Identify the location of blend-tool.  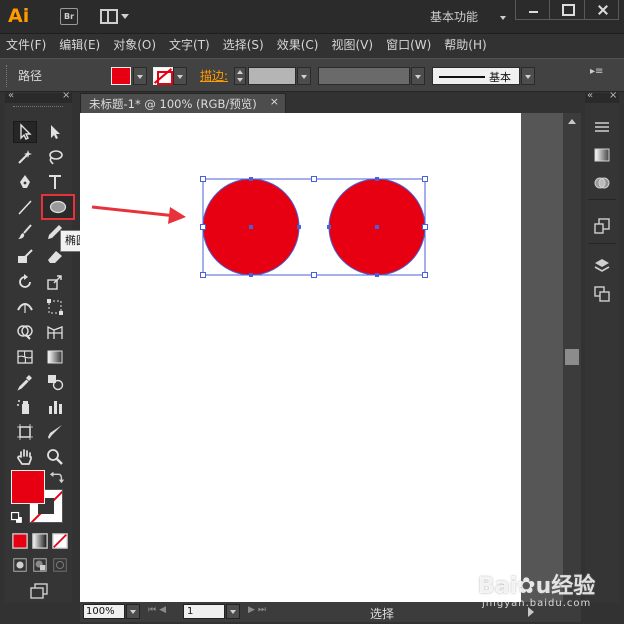
(55, 382).